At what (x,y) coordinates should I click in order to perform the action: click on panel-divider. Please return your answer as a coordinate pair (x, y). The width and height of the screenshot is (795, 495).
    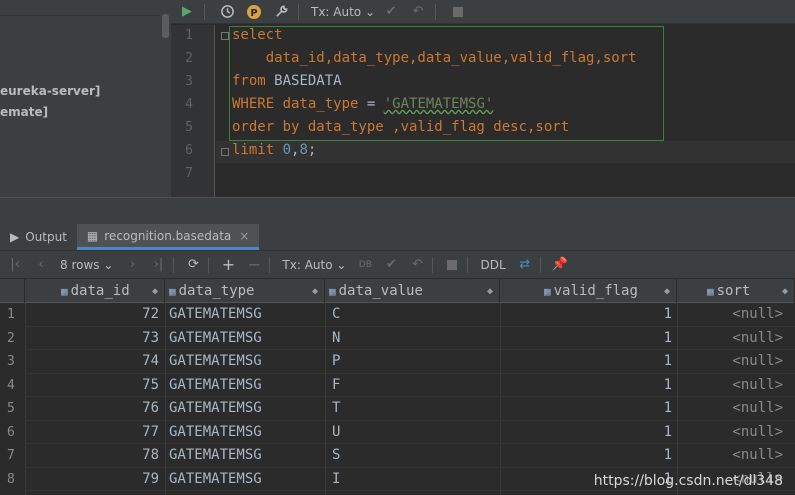
    Looking at the image, I should click on (397, 210).